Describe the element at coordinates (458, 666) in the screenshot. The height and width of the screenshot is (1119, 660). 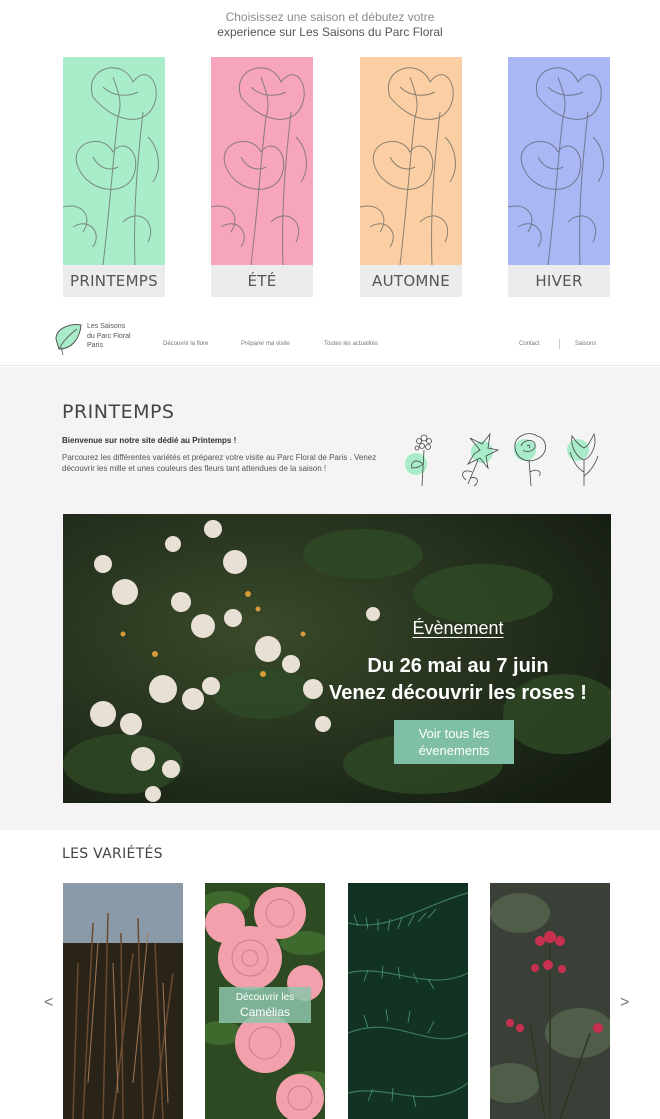
I see `event-date-range: Du 26 mai au 7 juin` at that location.